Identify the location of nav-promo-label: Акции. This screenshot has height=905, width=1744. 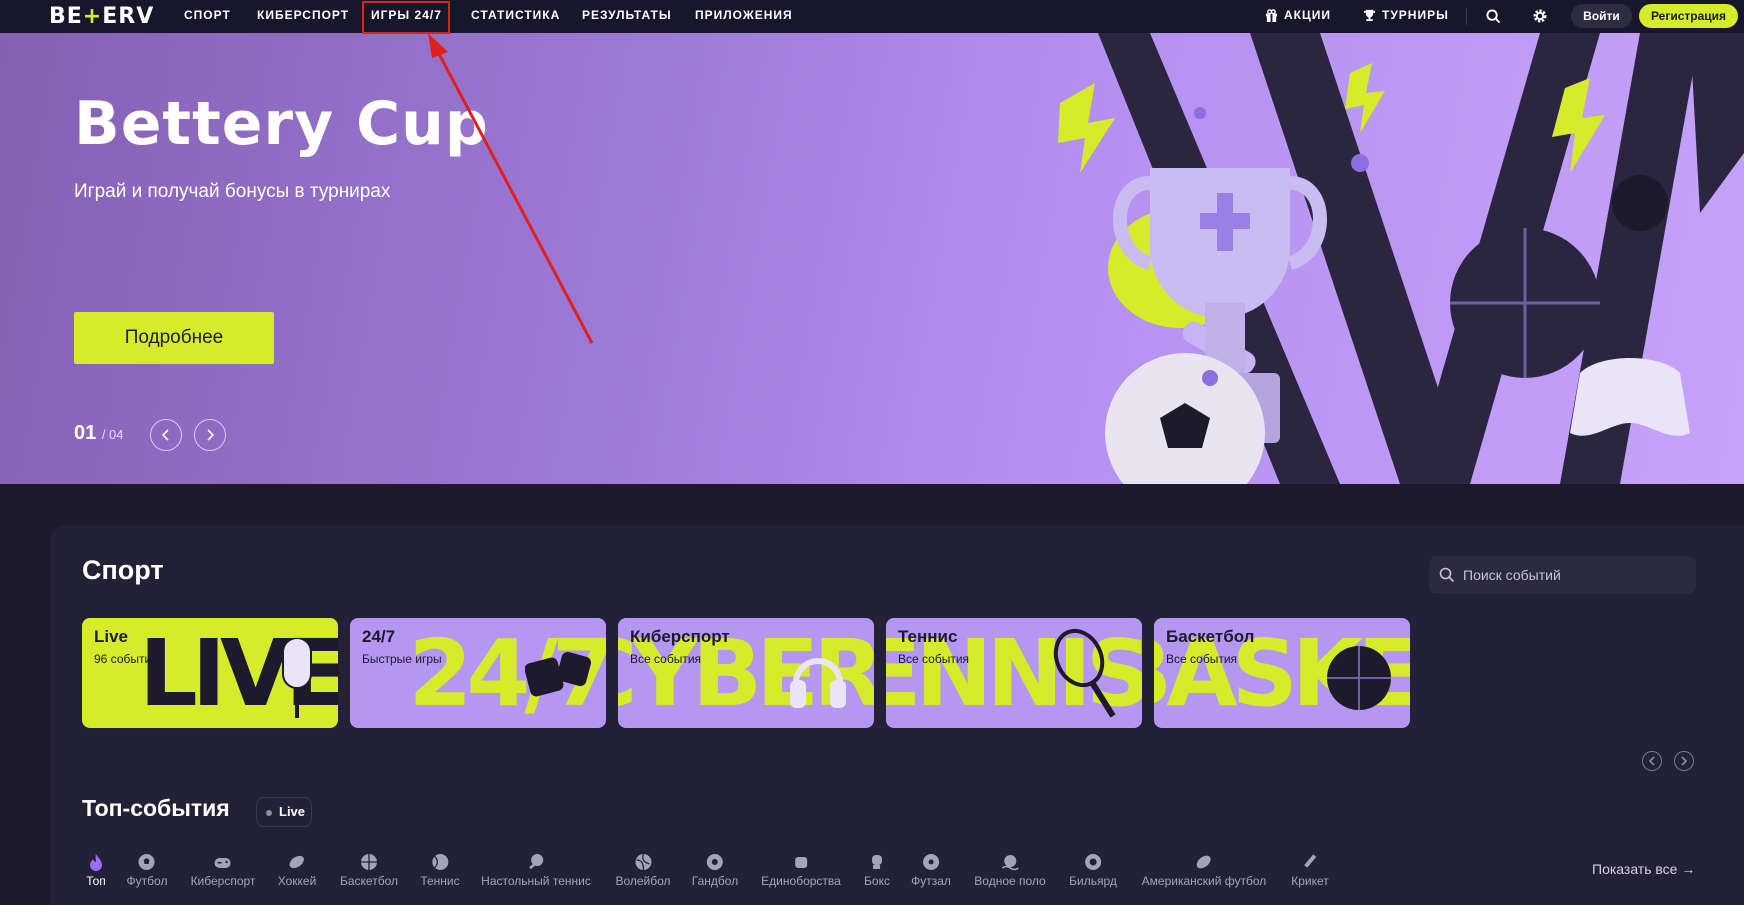
(1308, 15).